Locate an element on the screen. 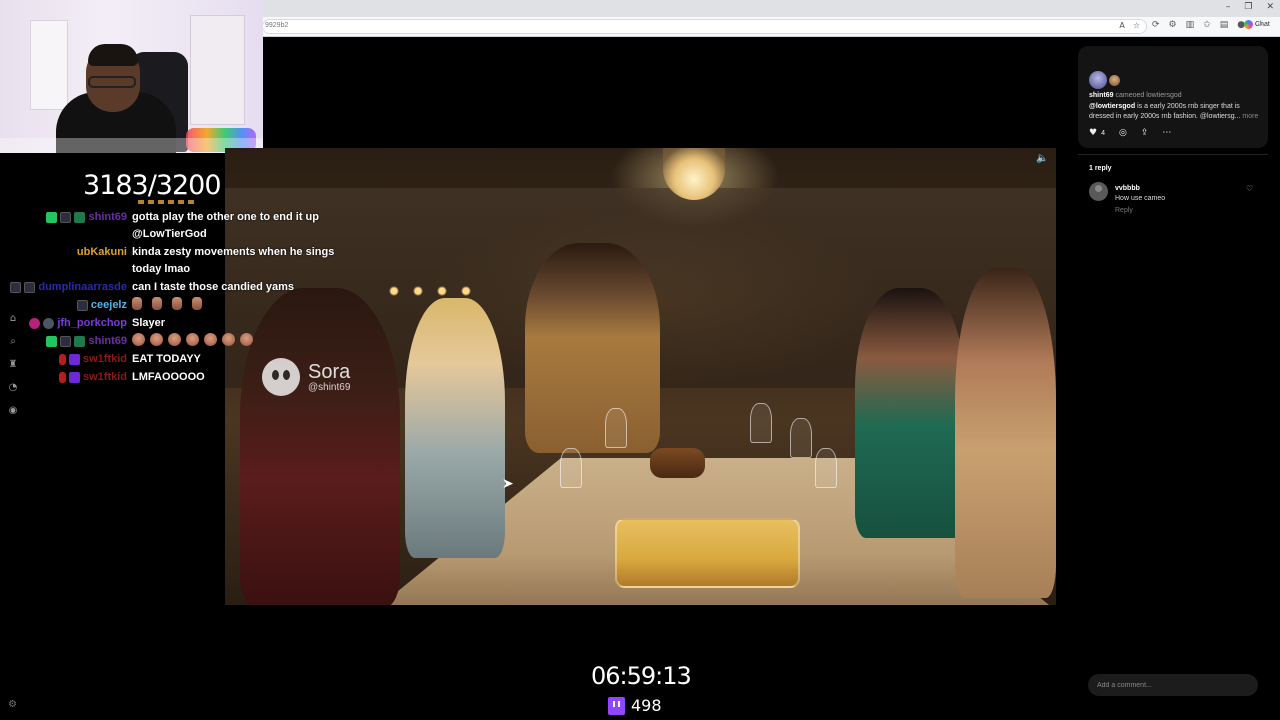 The image size is (1280, 720). post-avatars is located at coordinates (1104, 80).